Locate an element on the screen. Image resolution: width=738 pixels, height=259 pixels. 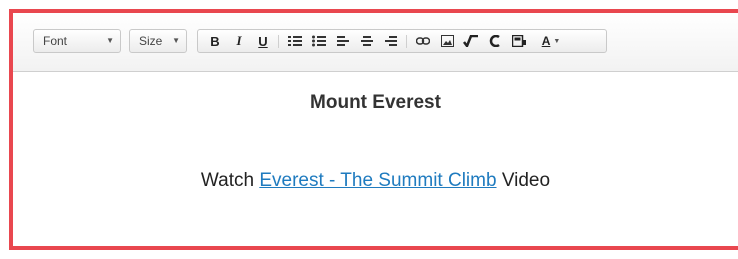
align-right-button is located at coordinates (391, 41).